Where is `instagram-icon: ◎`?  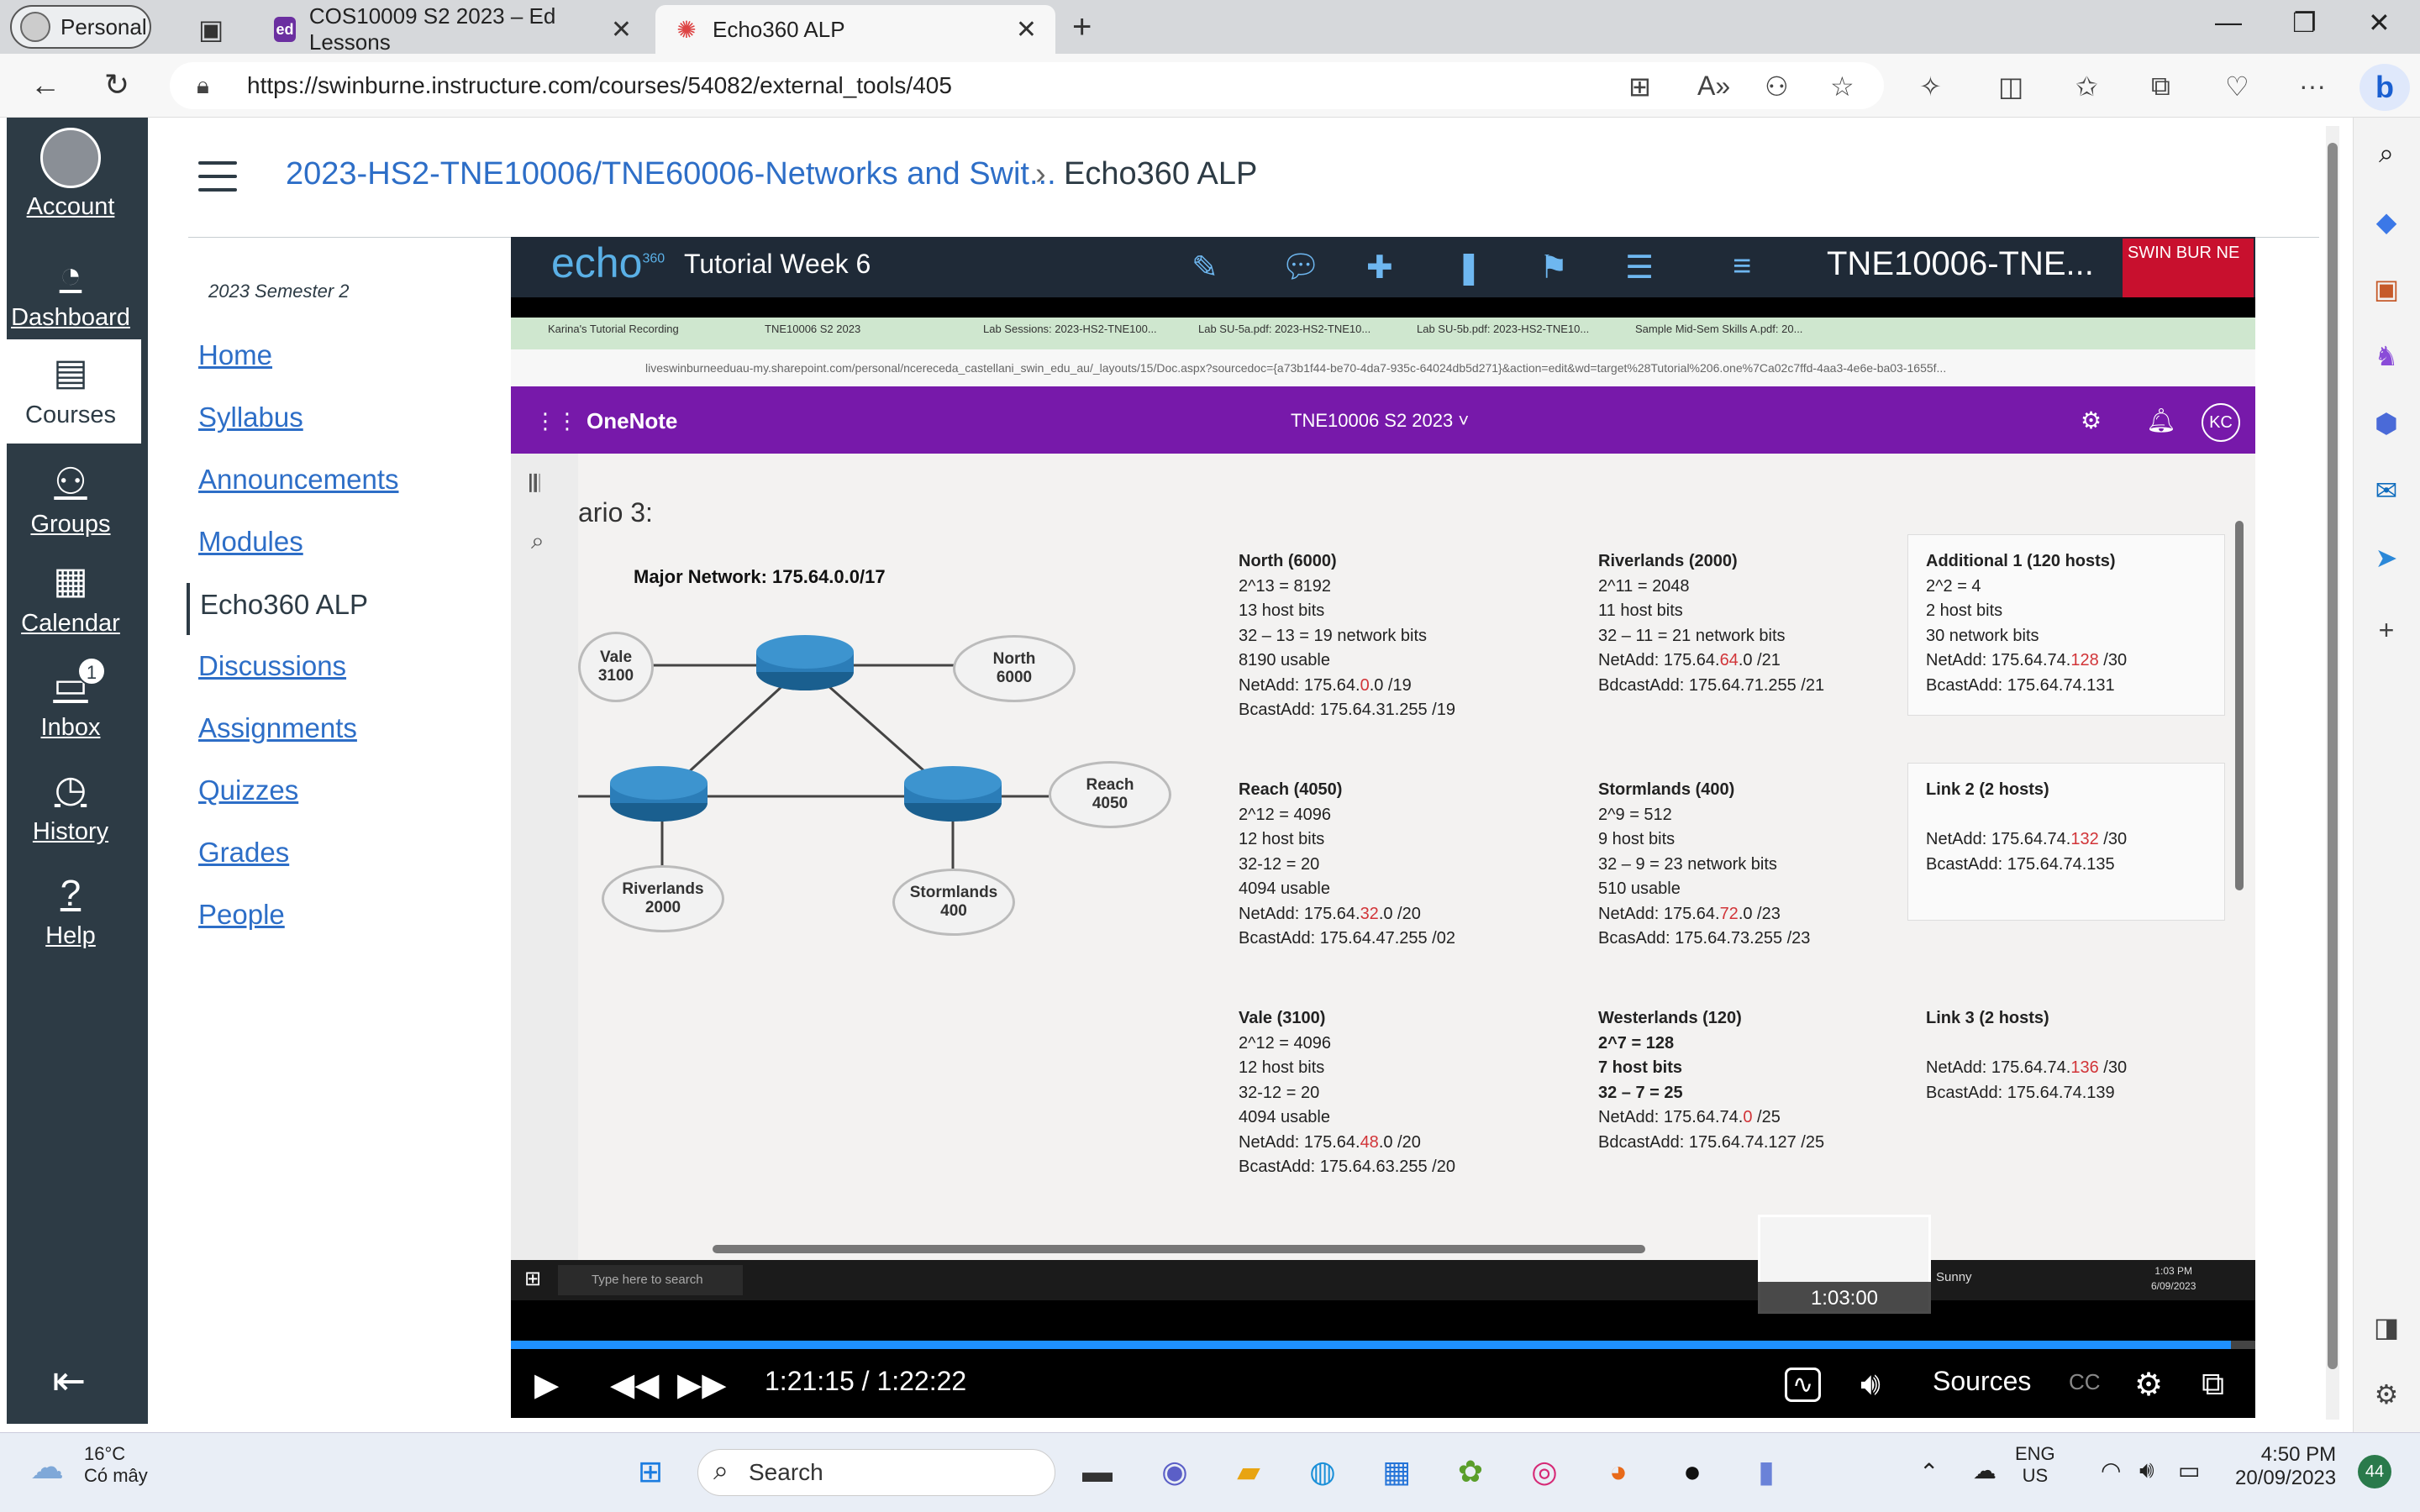 instagram-icon: ◎ is located at coordinates (1544, 1471).